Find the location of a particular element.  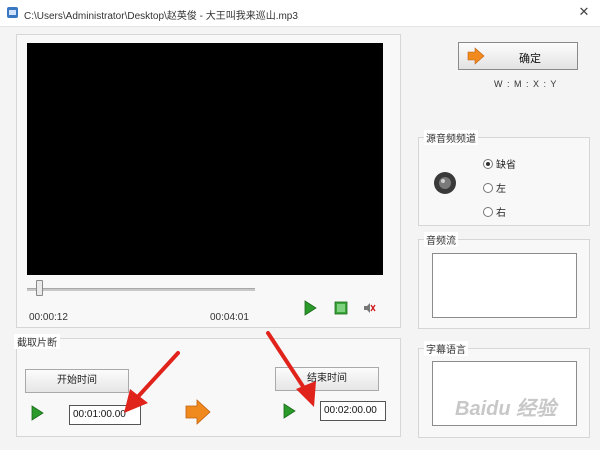

radio-default-dot is located at coordinates (488, 164).